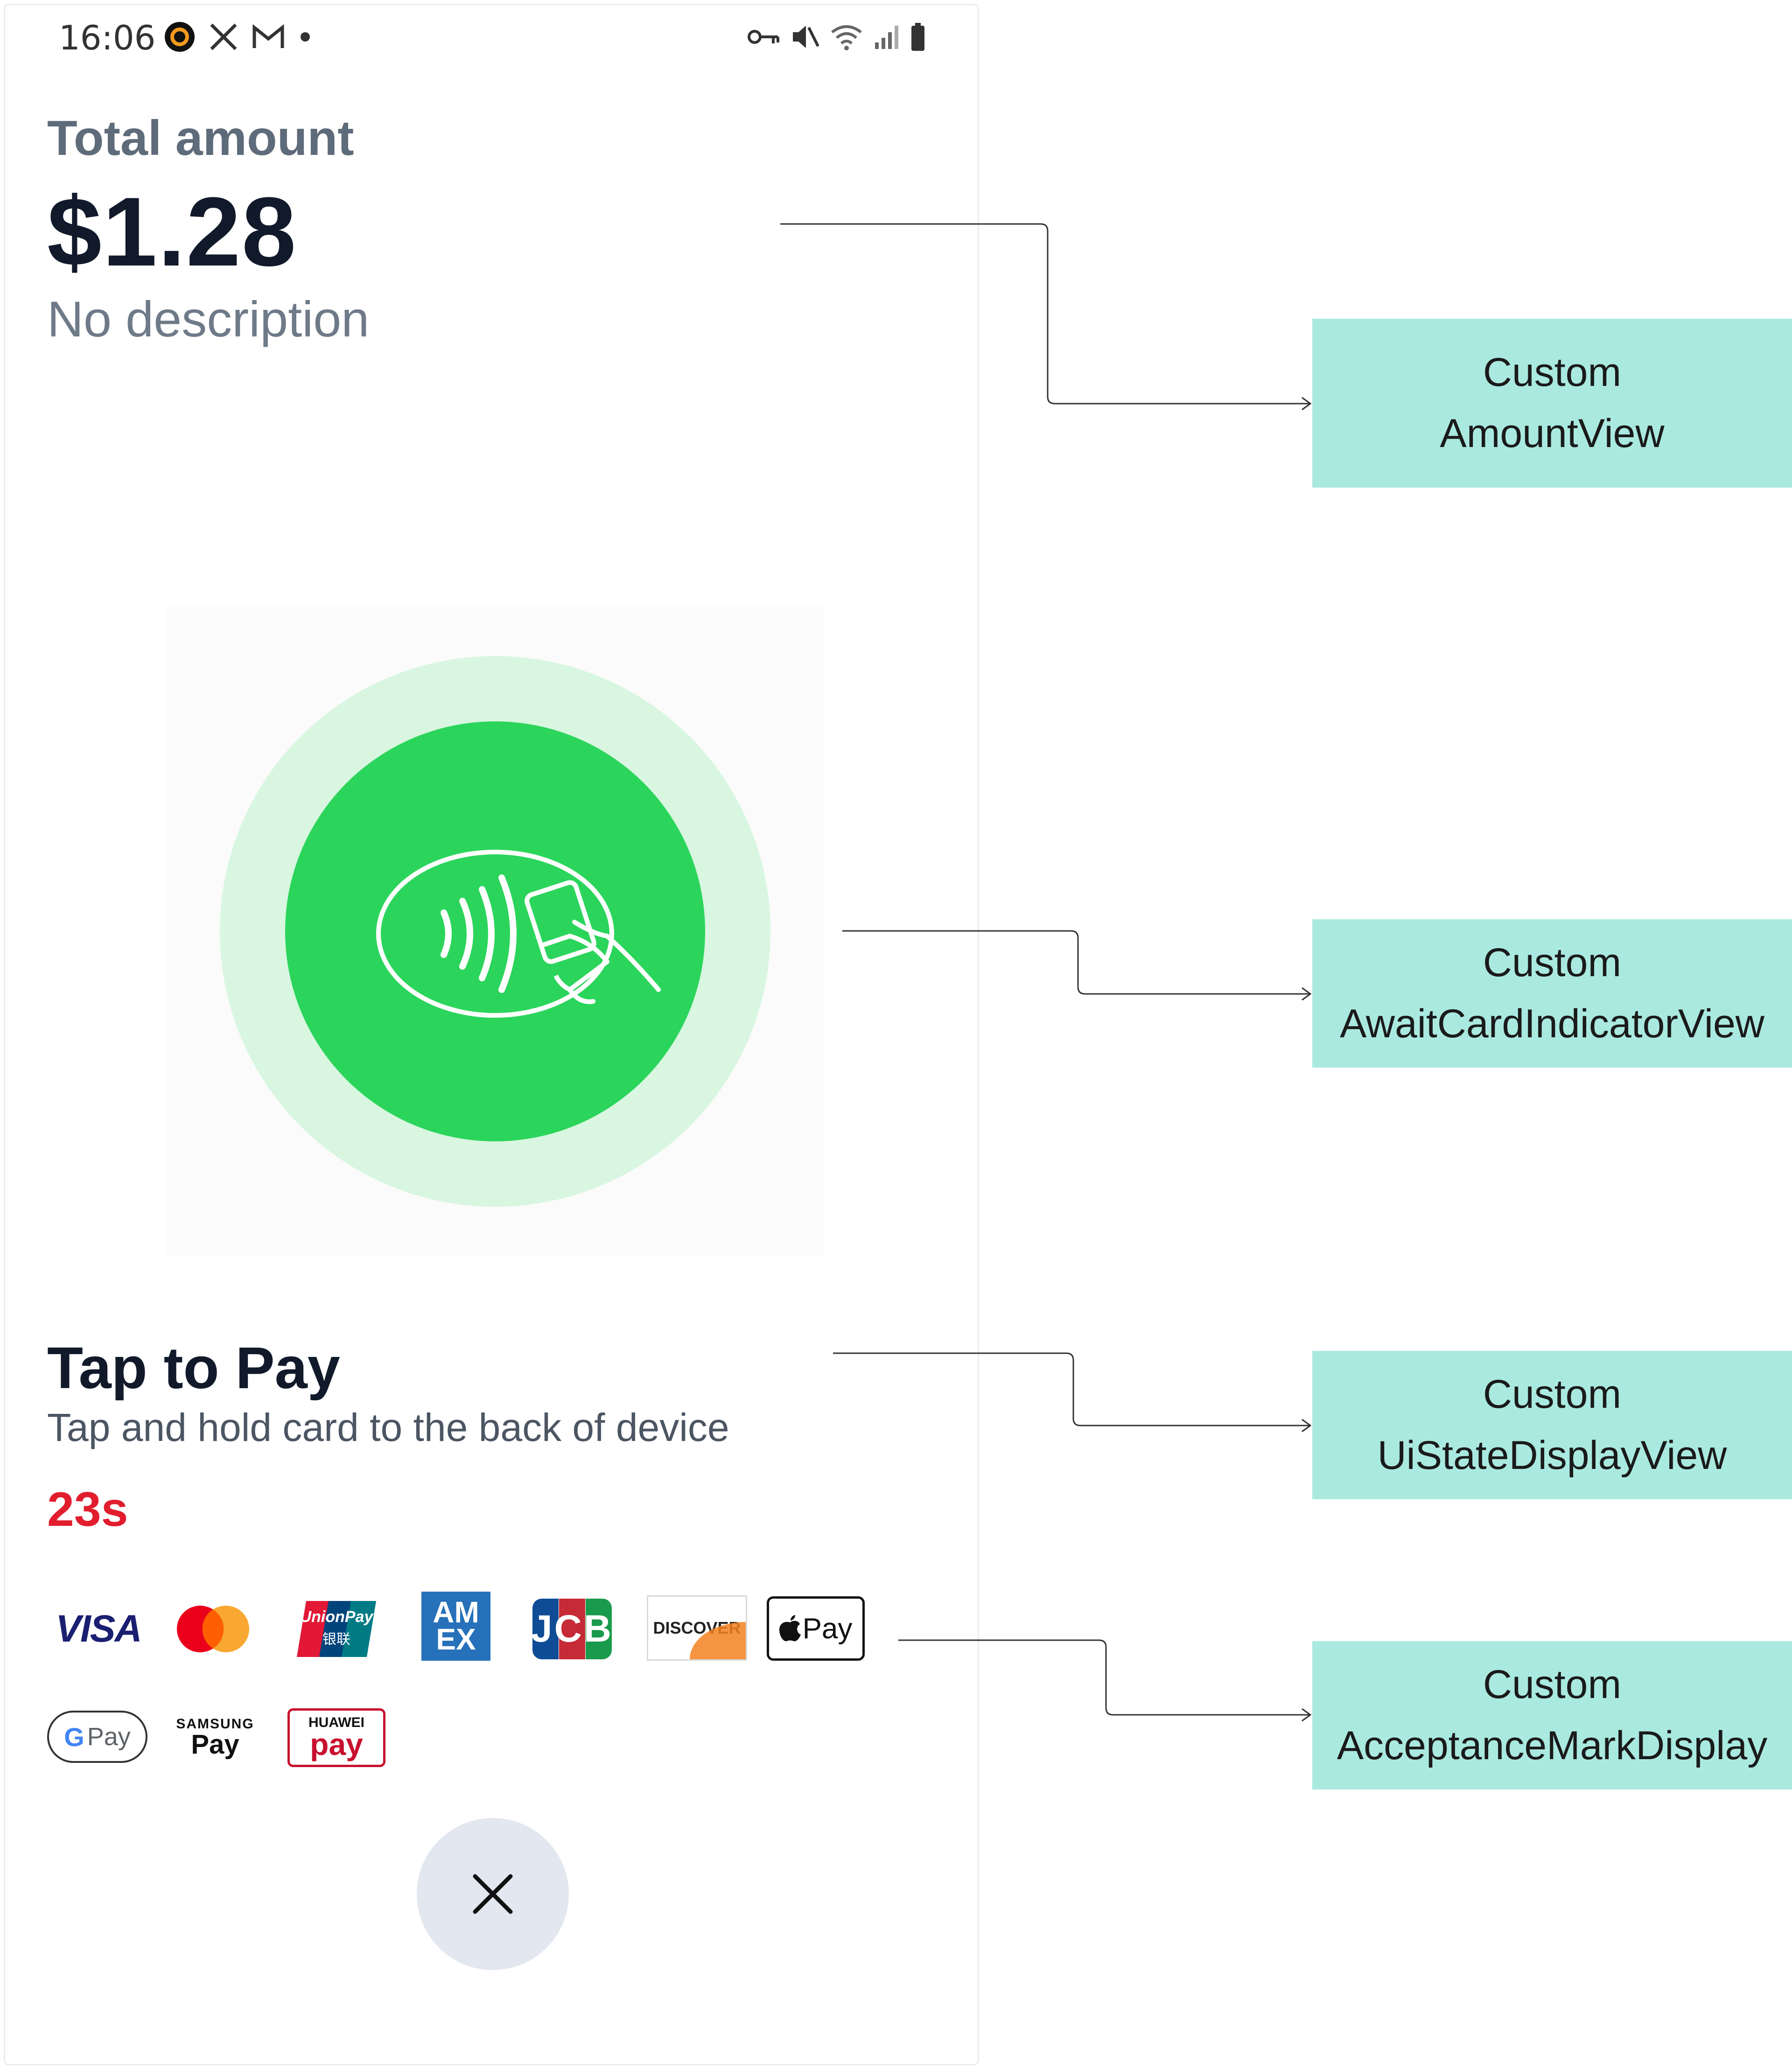 This screenshot has height=2069, width=1792. Describe the element at coordinates (1552, 433) in the screenshot. I see `callout-line2: AmountView` at that location.